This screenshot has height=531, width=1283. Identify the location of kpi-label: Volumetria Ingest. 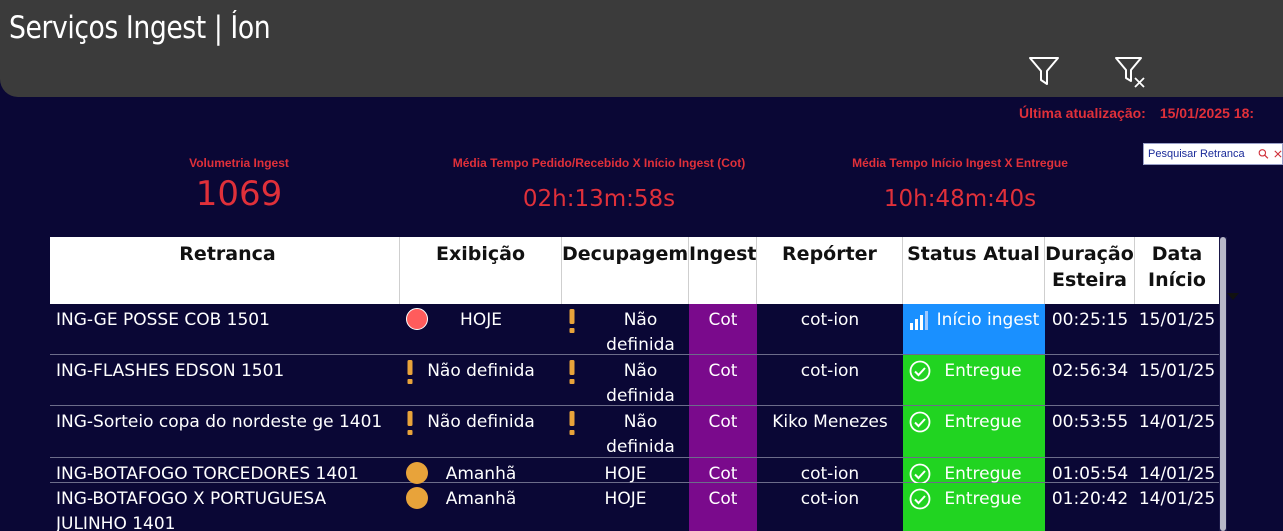
(239, 163).